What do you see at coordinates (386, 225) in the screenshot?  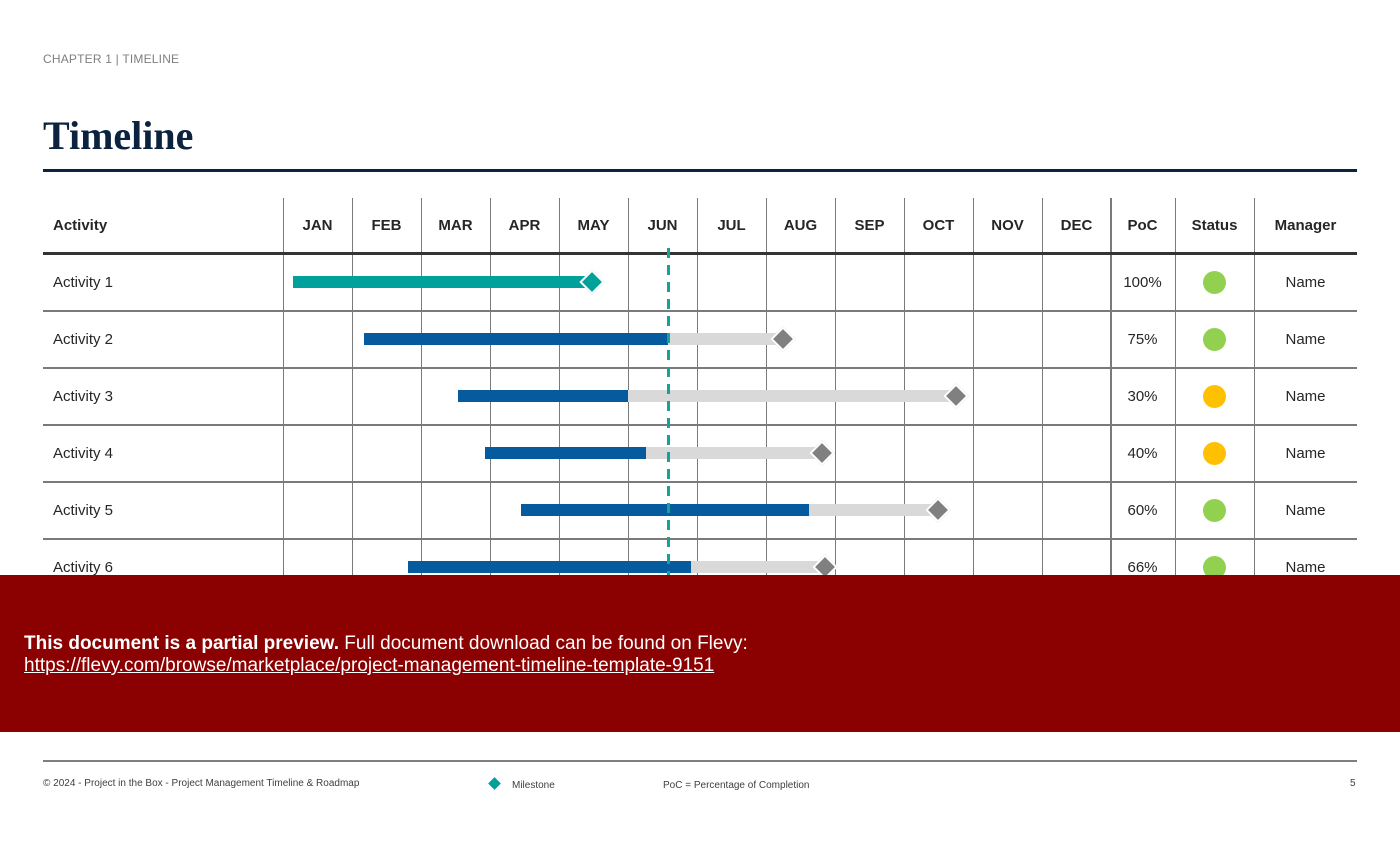 I see `header-month-feb: FEB` at bounding box center [386, 225].